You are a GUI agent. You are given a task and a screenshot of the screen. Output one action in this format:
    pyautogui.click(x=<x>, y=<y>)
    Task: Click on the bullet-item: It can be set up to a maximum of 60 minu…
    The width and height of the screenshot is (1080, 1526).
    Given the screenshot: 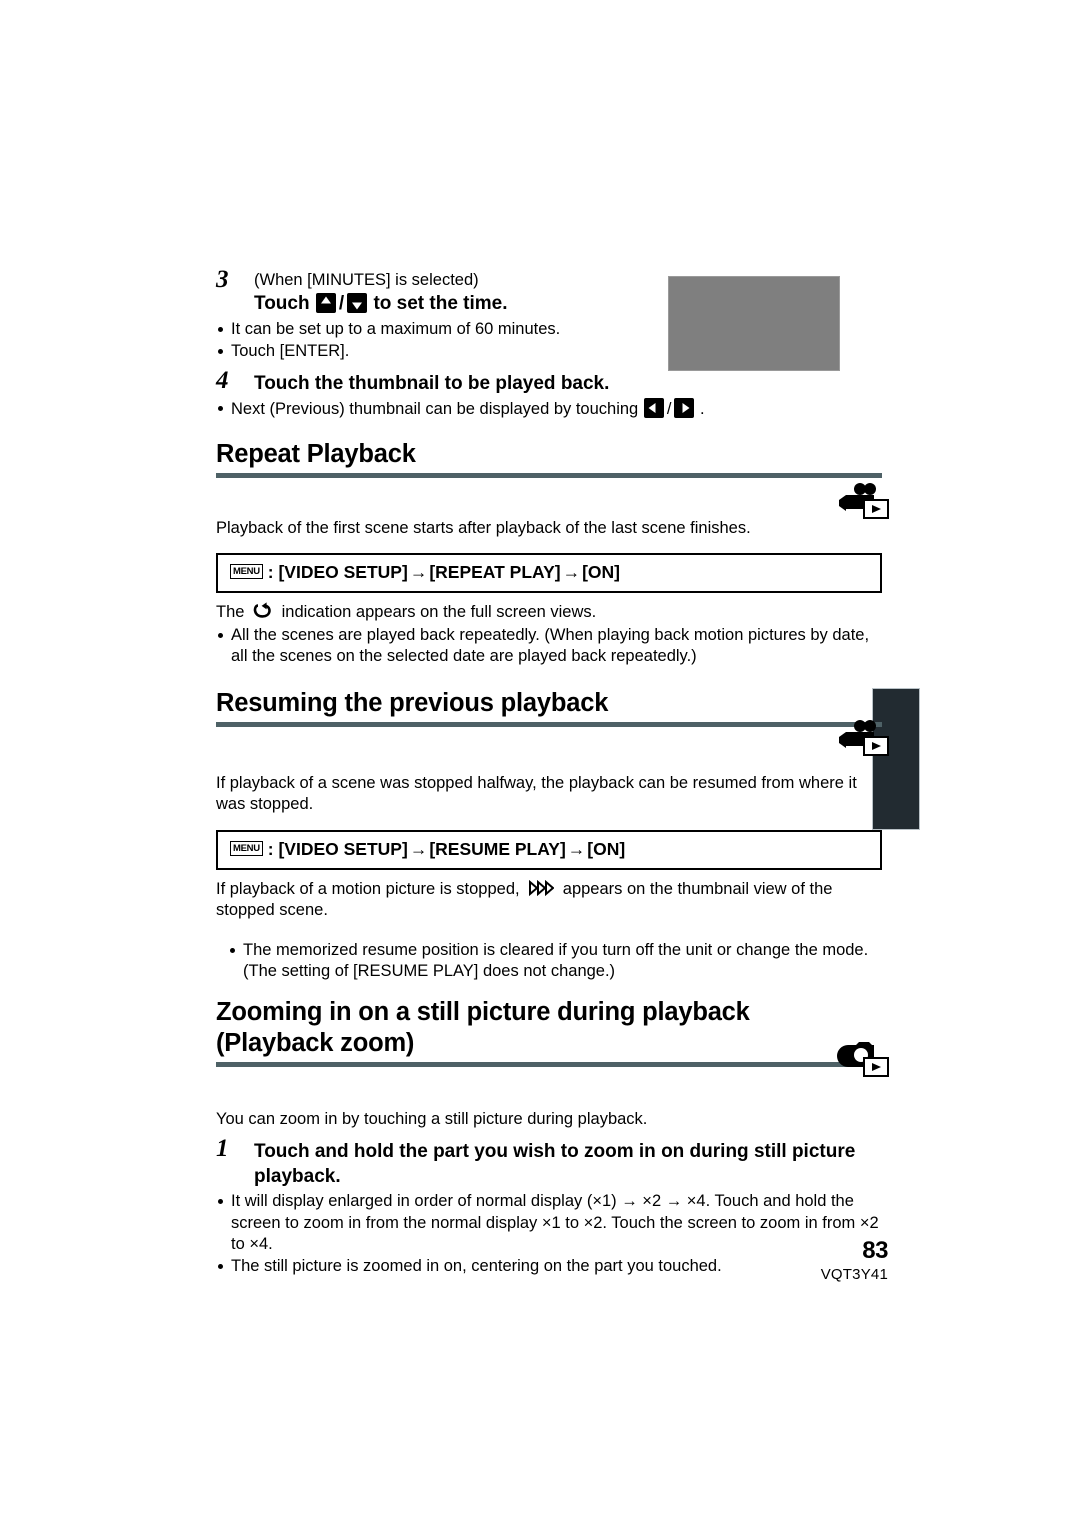 What is the action you would take?
    pyautogui.click(x=549, y=330)
    